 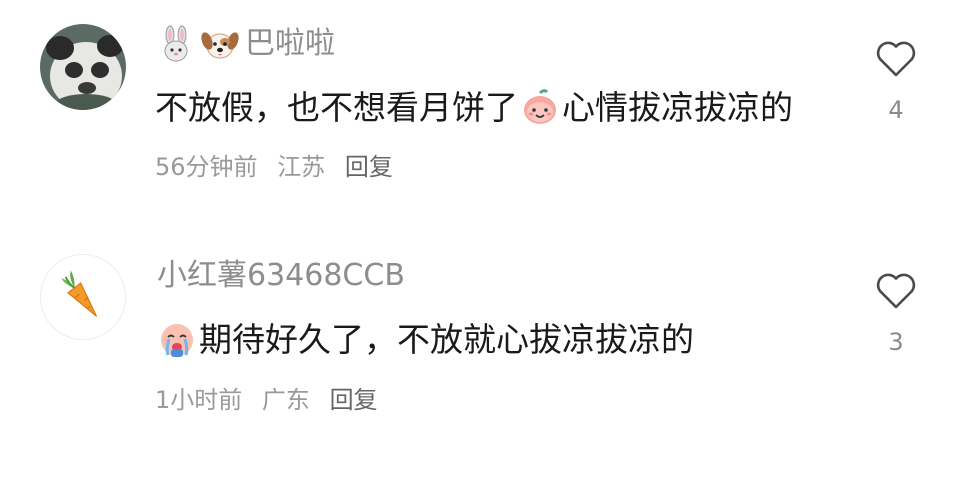 I want to click on comment-text-part: 心情拔凉拔凉的, so click(x=677, y=107).